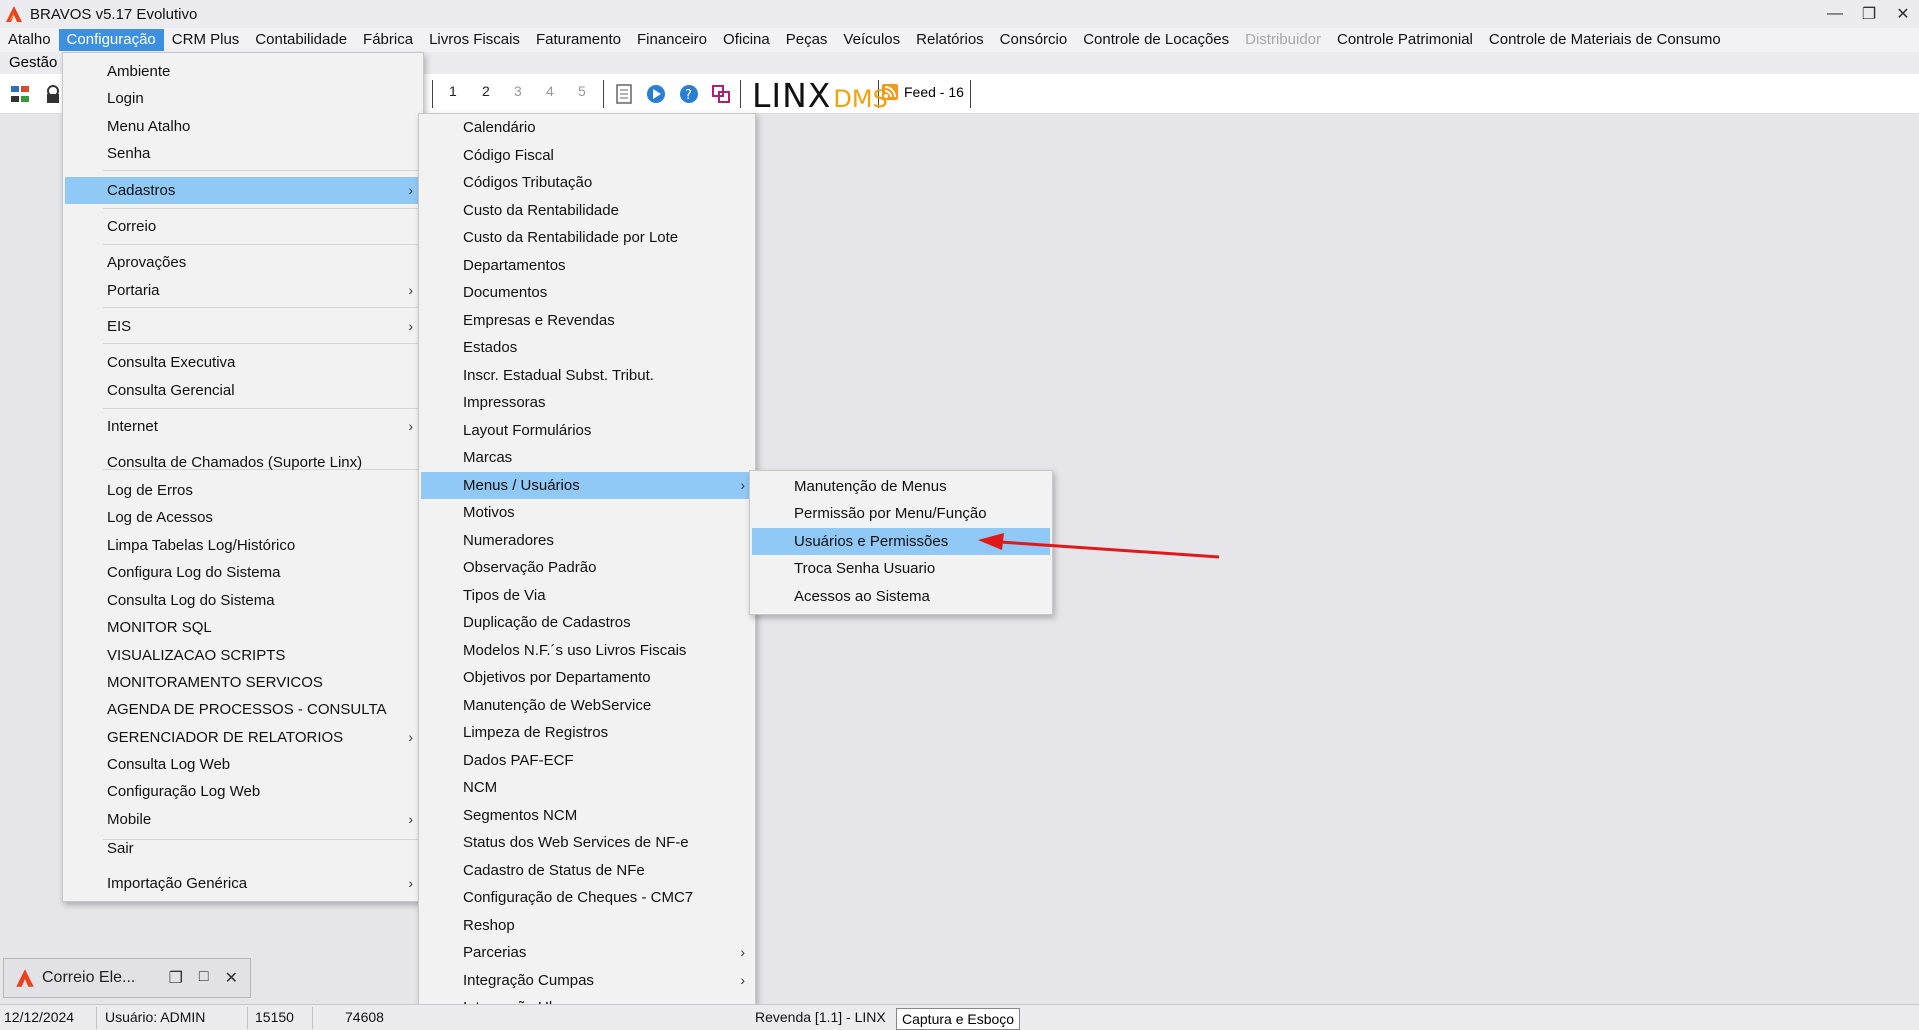 The image size is (1919, 1030). I want to click on menu-atalho: Atalho, so click(29, 40).